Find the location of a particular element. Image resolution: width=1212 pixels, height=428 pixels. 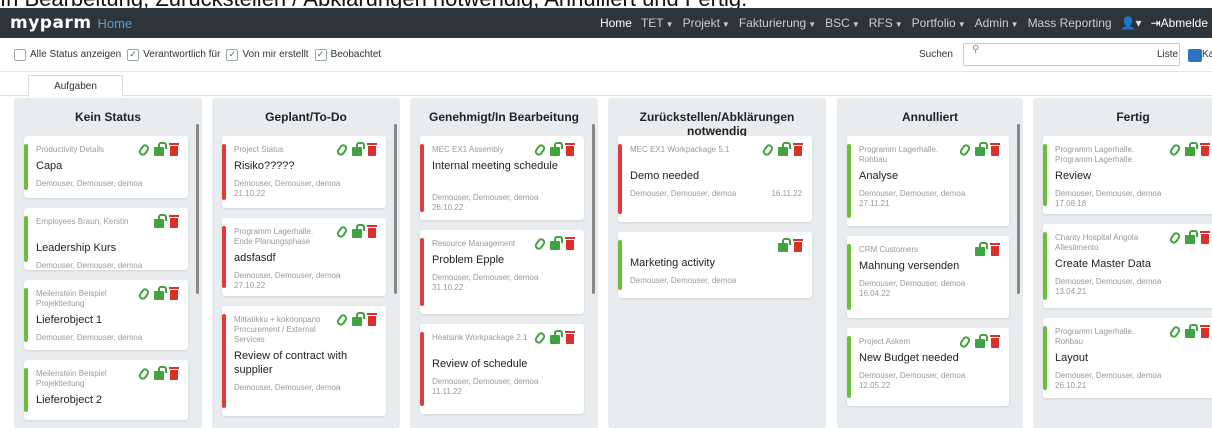

checkbox-observed: ✓ is located at coordinates (320, 54).